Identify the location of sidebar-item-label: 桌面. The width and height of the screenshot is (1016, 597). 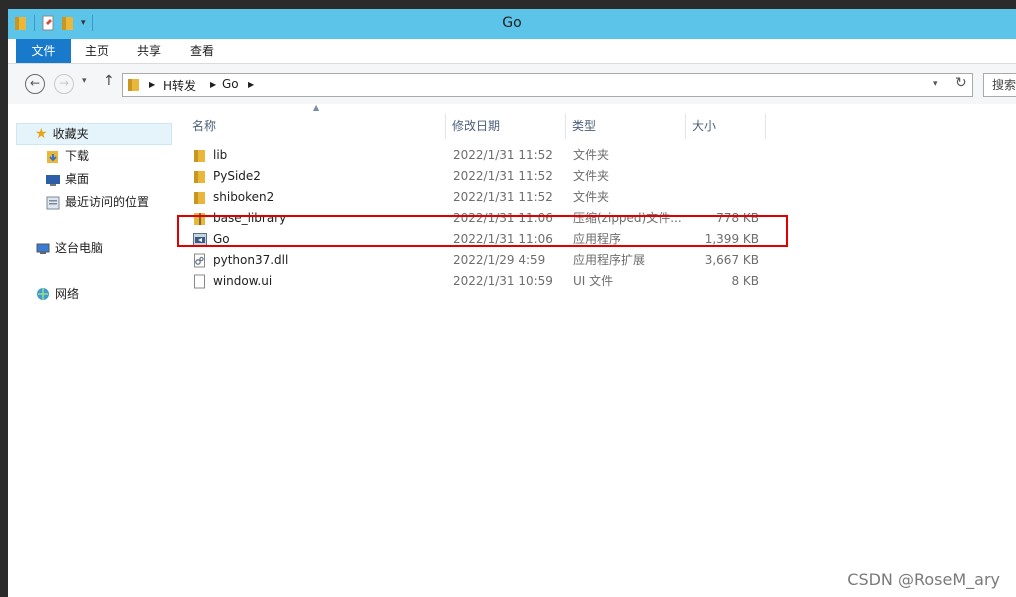
(77, 179).